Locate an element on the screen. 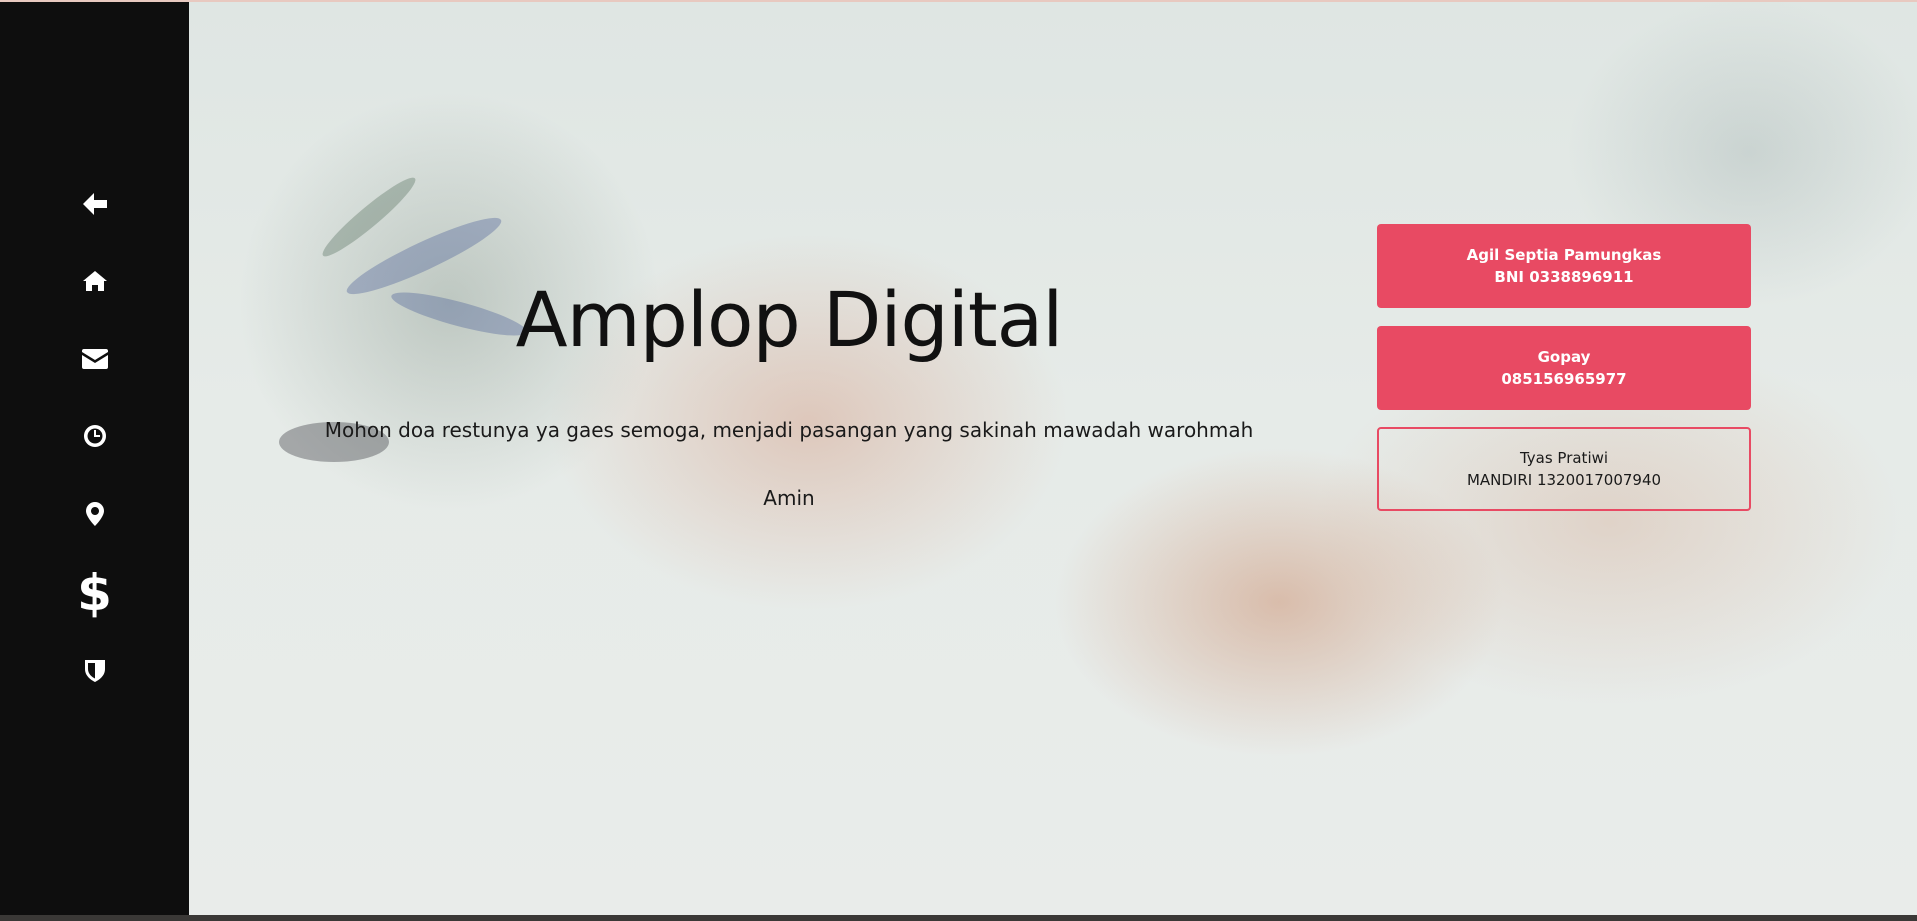 This screenshot has width=1917, height=921. nav-time-button is located at coordinates (94, 436).